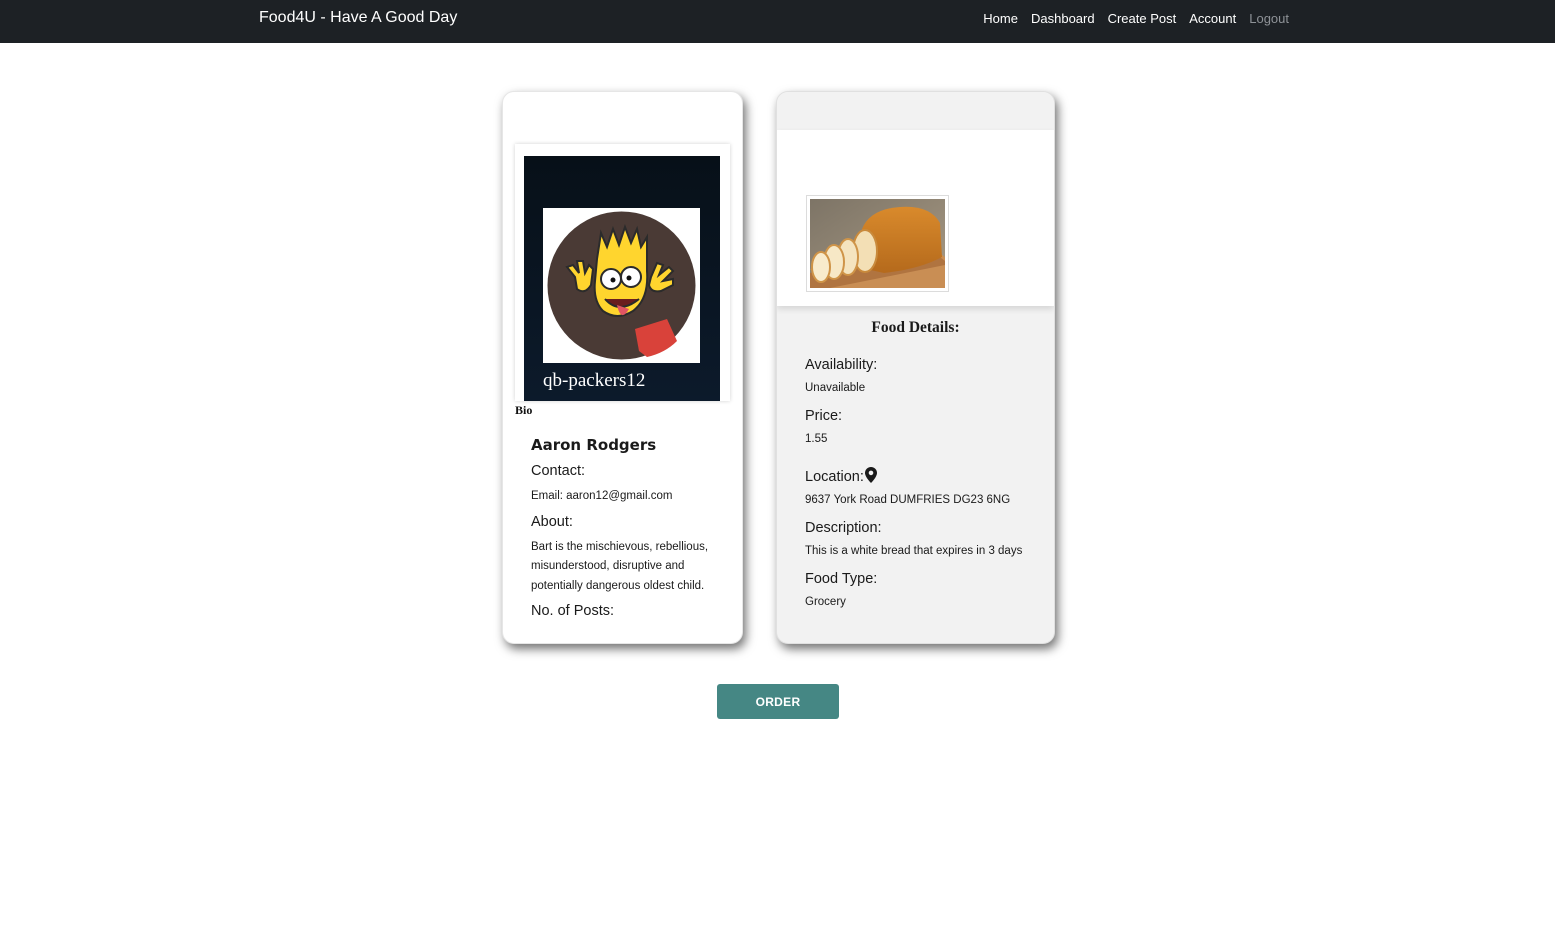 Image resolution: width=1555 pixels, height=936 pixels. What do you see at coordinates (573, 611) in the screenshot?
I see `posts-count-heading: No. of Posts:` at bounding box center [573, 611].